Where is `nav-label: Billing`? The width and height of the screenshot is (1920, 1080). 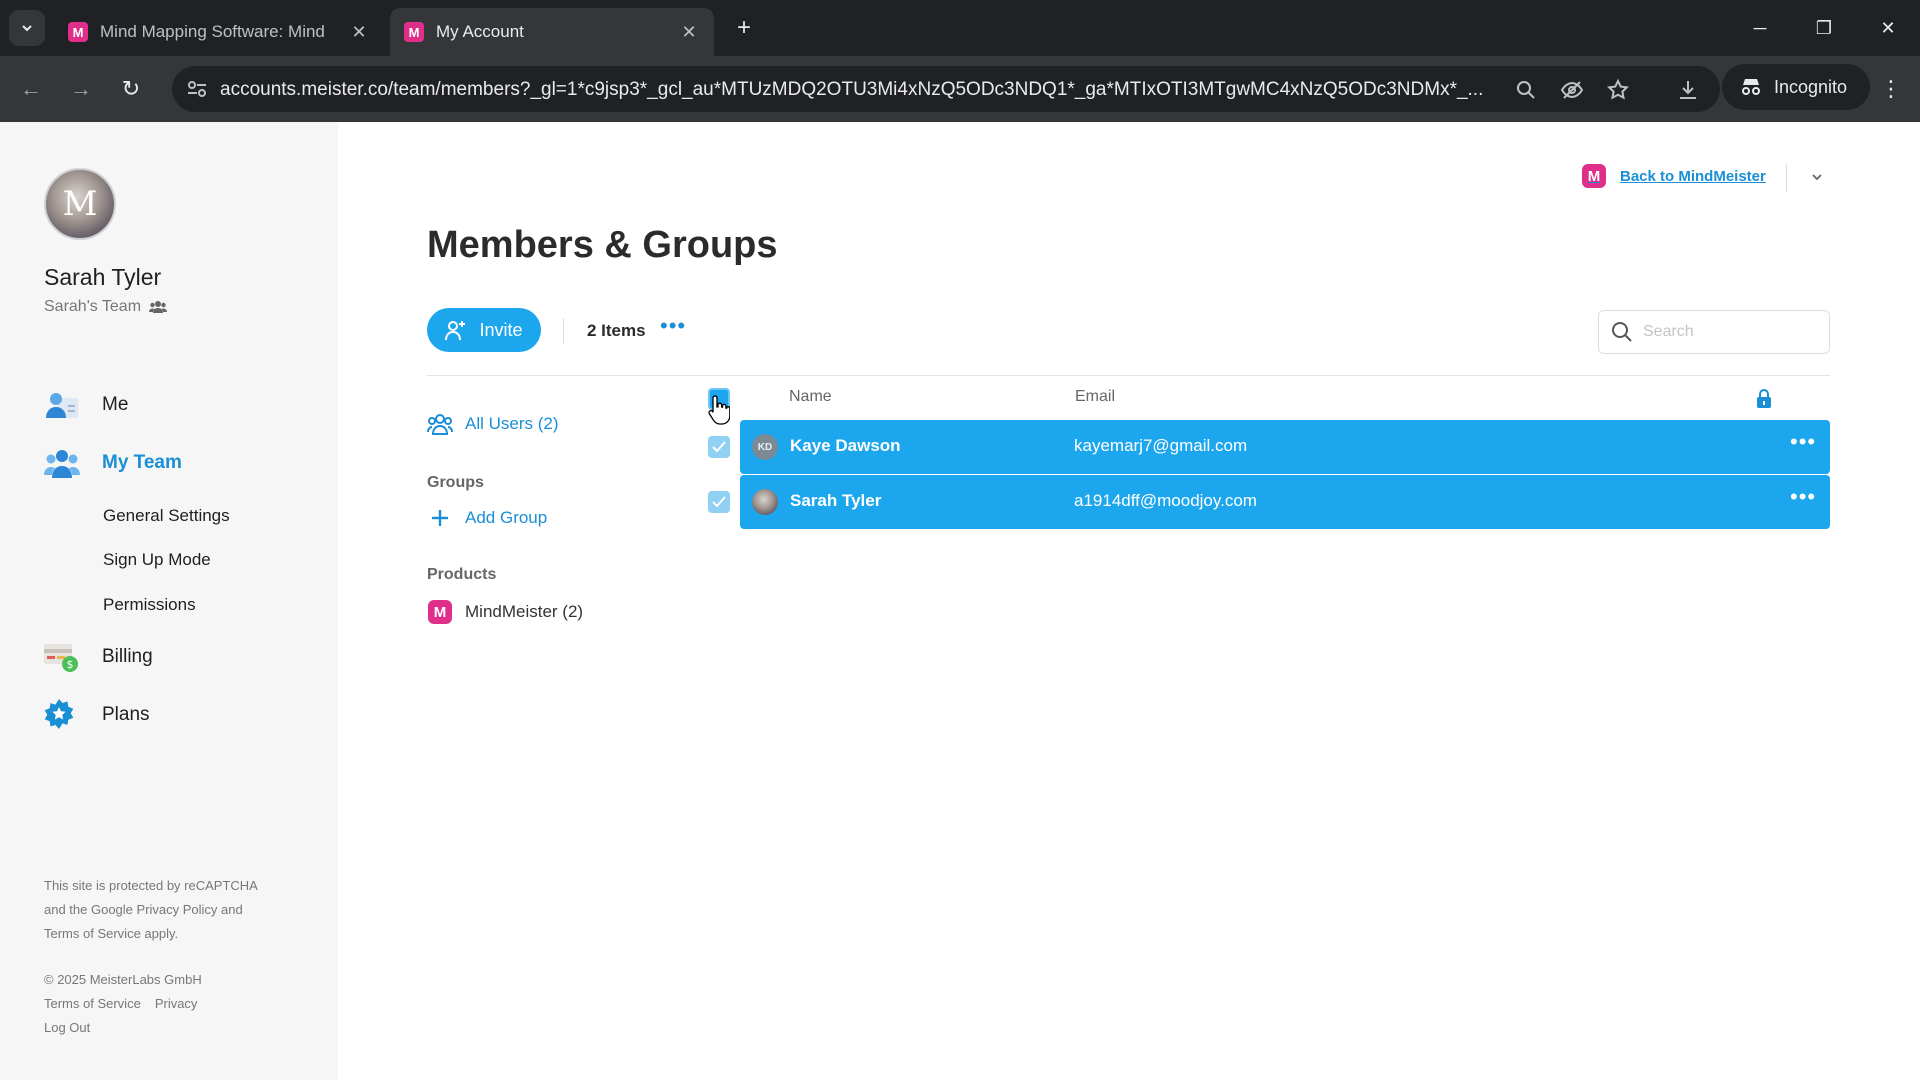 nav-label: Billing is located at coordinates (127, 656).